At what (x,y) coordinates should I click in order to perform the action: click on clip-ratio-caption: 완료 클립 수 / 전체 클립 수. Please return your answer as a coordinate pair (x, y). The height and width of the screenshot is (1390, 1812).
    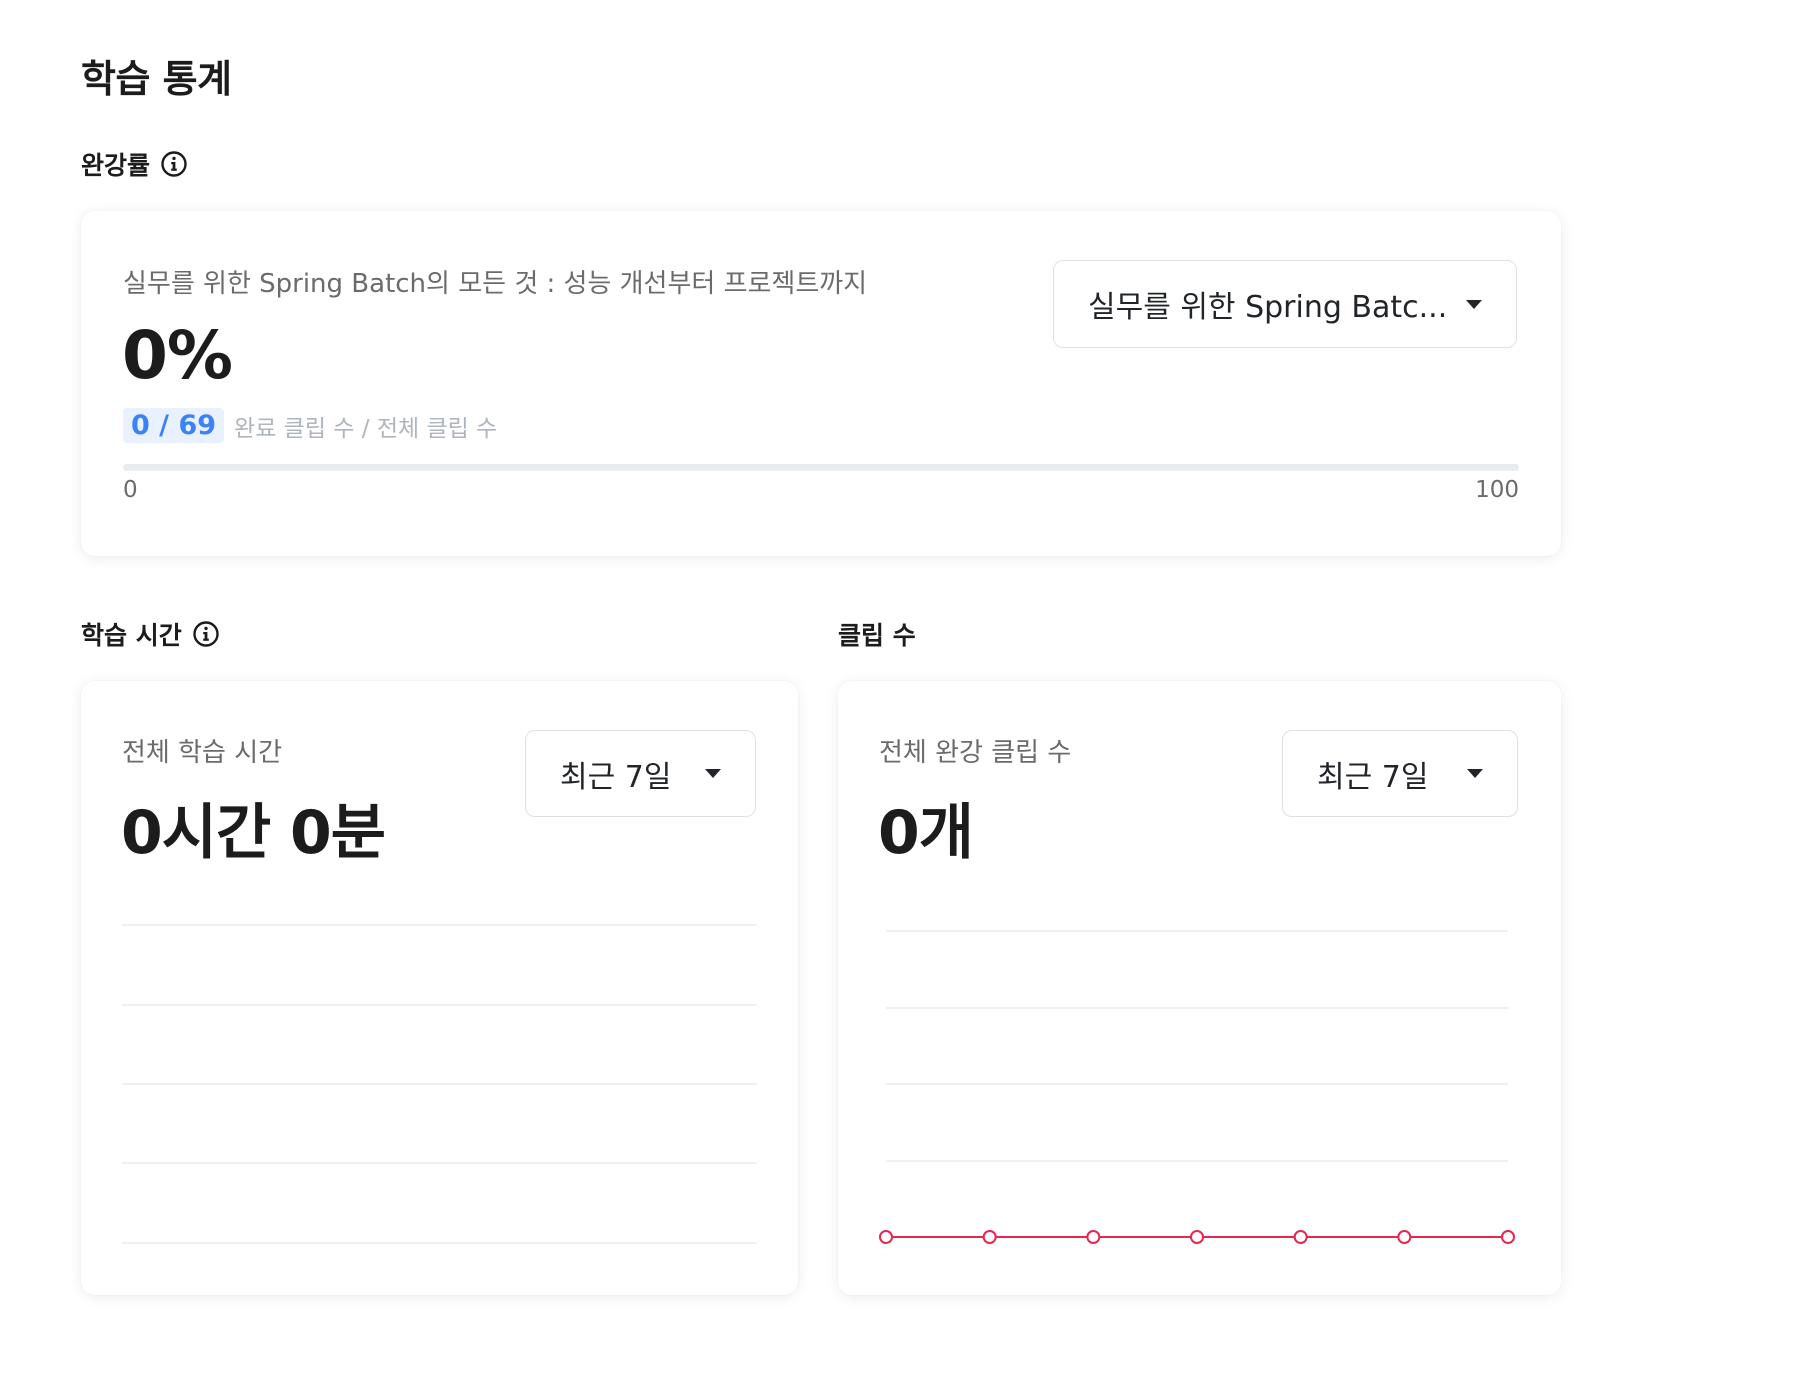
    Looking at the image, I should click on (366, 428).